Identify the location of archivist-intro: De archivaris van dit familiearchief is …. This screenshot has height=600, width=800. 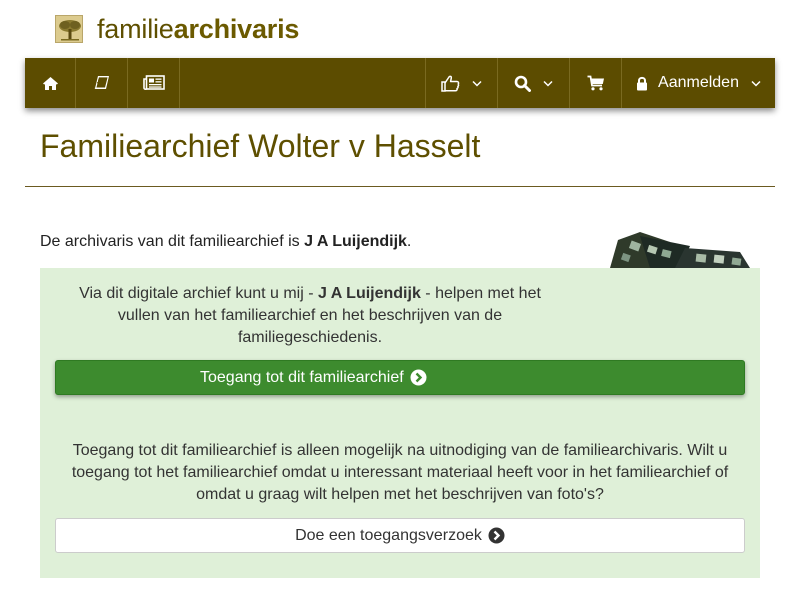
(226, 241).